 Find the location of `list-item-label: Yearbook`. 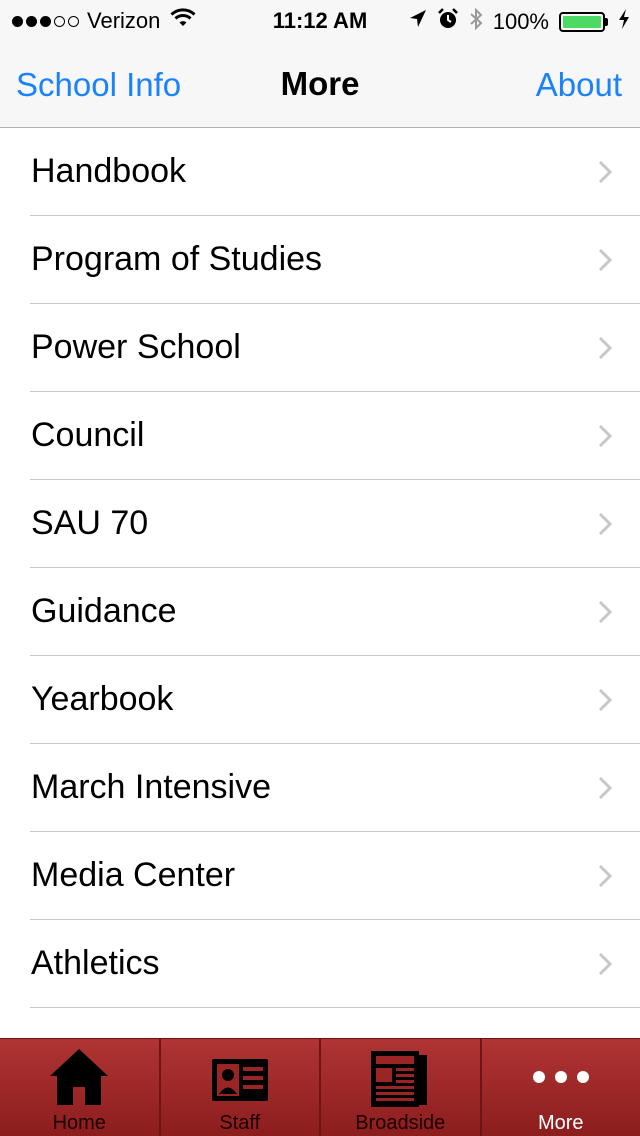

list-item-label: Yearbook is located at coordinates (102, 699).